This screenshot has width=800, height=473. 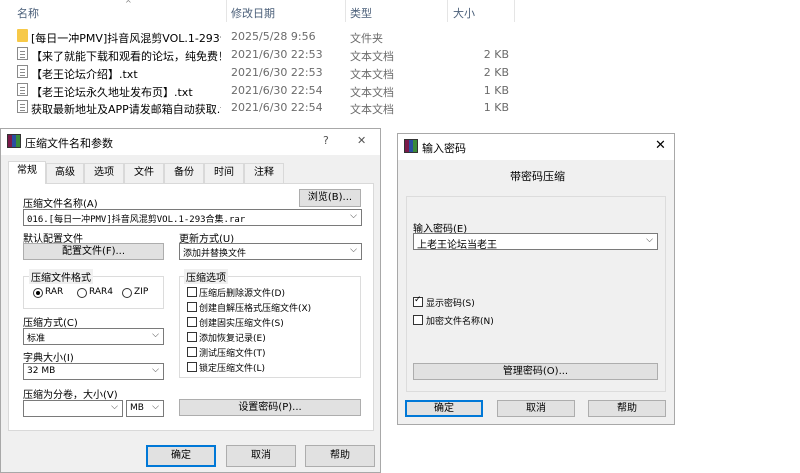 What do you see at coordinates (127, 293) in the screenshot?
I see `format-zip-radio` at bounding box center [127, 293].